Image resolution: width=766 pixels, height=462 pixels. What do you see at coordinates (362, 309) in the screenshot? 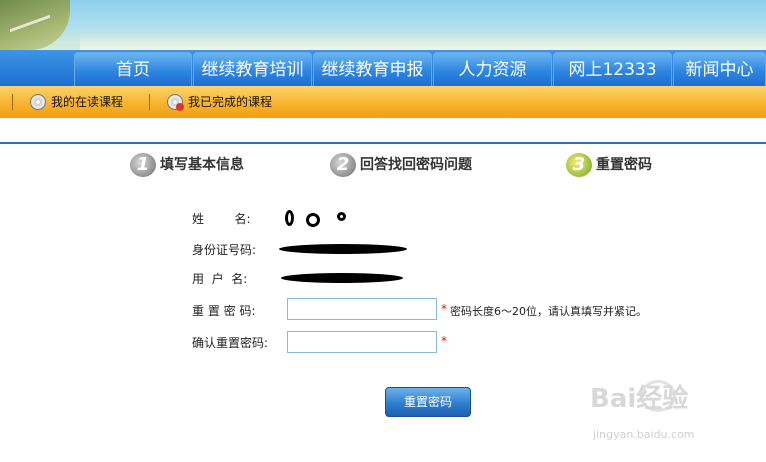
I see `reset-password-input` at bounding box center [362, 309].